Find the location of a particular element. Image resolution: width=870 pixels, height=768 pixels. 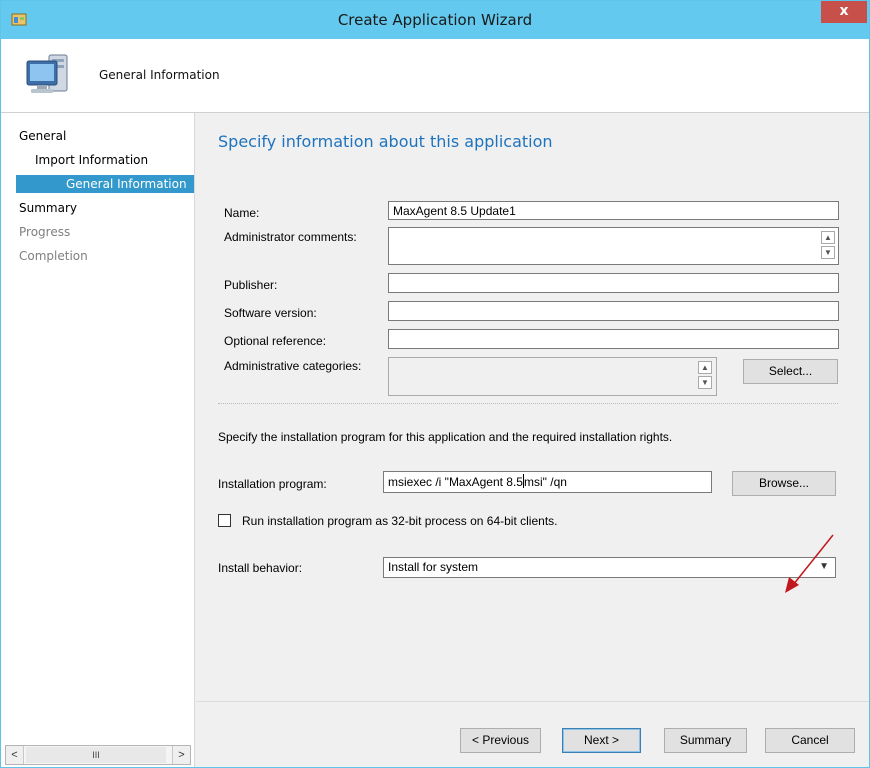

administrator-comments-label: Administrator comments: is located at coordinates (290, 237).